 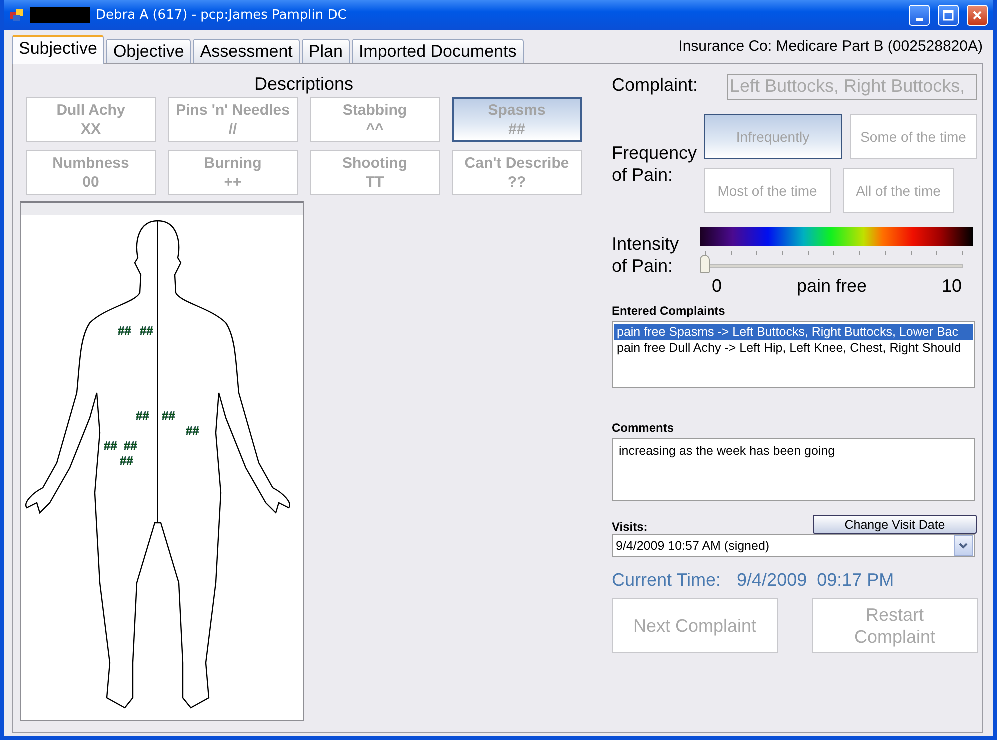 I want to click on minimize-button, so click(x=919, y=15).